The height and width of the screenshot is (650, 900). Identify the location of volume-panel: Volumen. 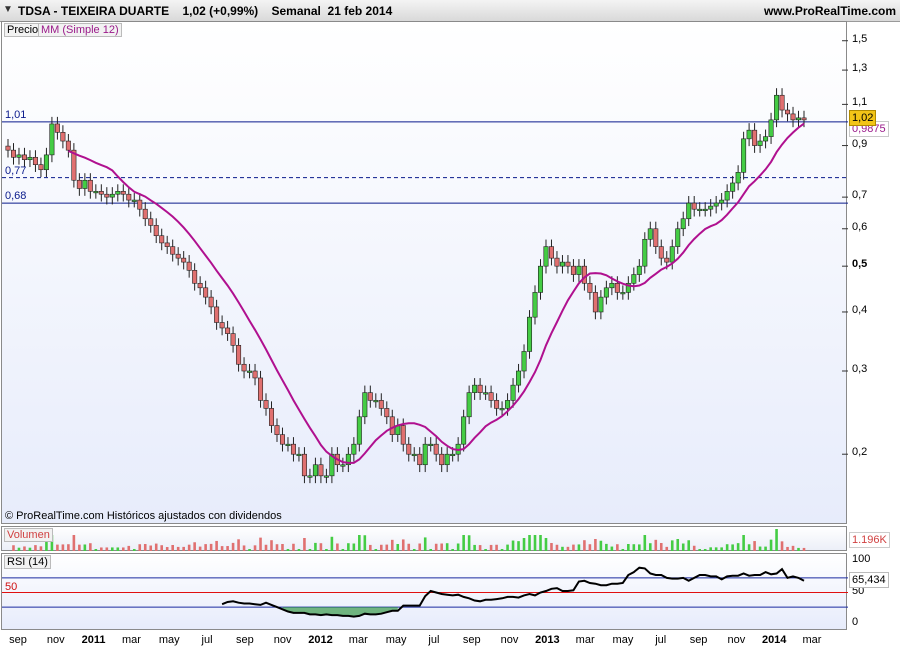
(424, 538).